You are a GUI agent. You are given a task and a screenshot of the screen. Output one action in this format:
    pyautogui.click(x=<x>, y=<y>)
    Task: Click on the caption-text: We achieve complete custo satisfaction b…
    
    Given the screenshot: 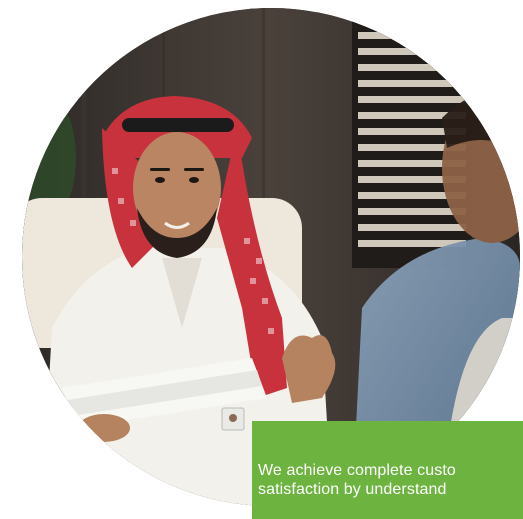 What is the action you would take?
    pyautogui.click(x=390, y=480)
    